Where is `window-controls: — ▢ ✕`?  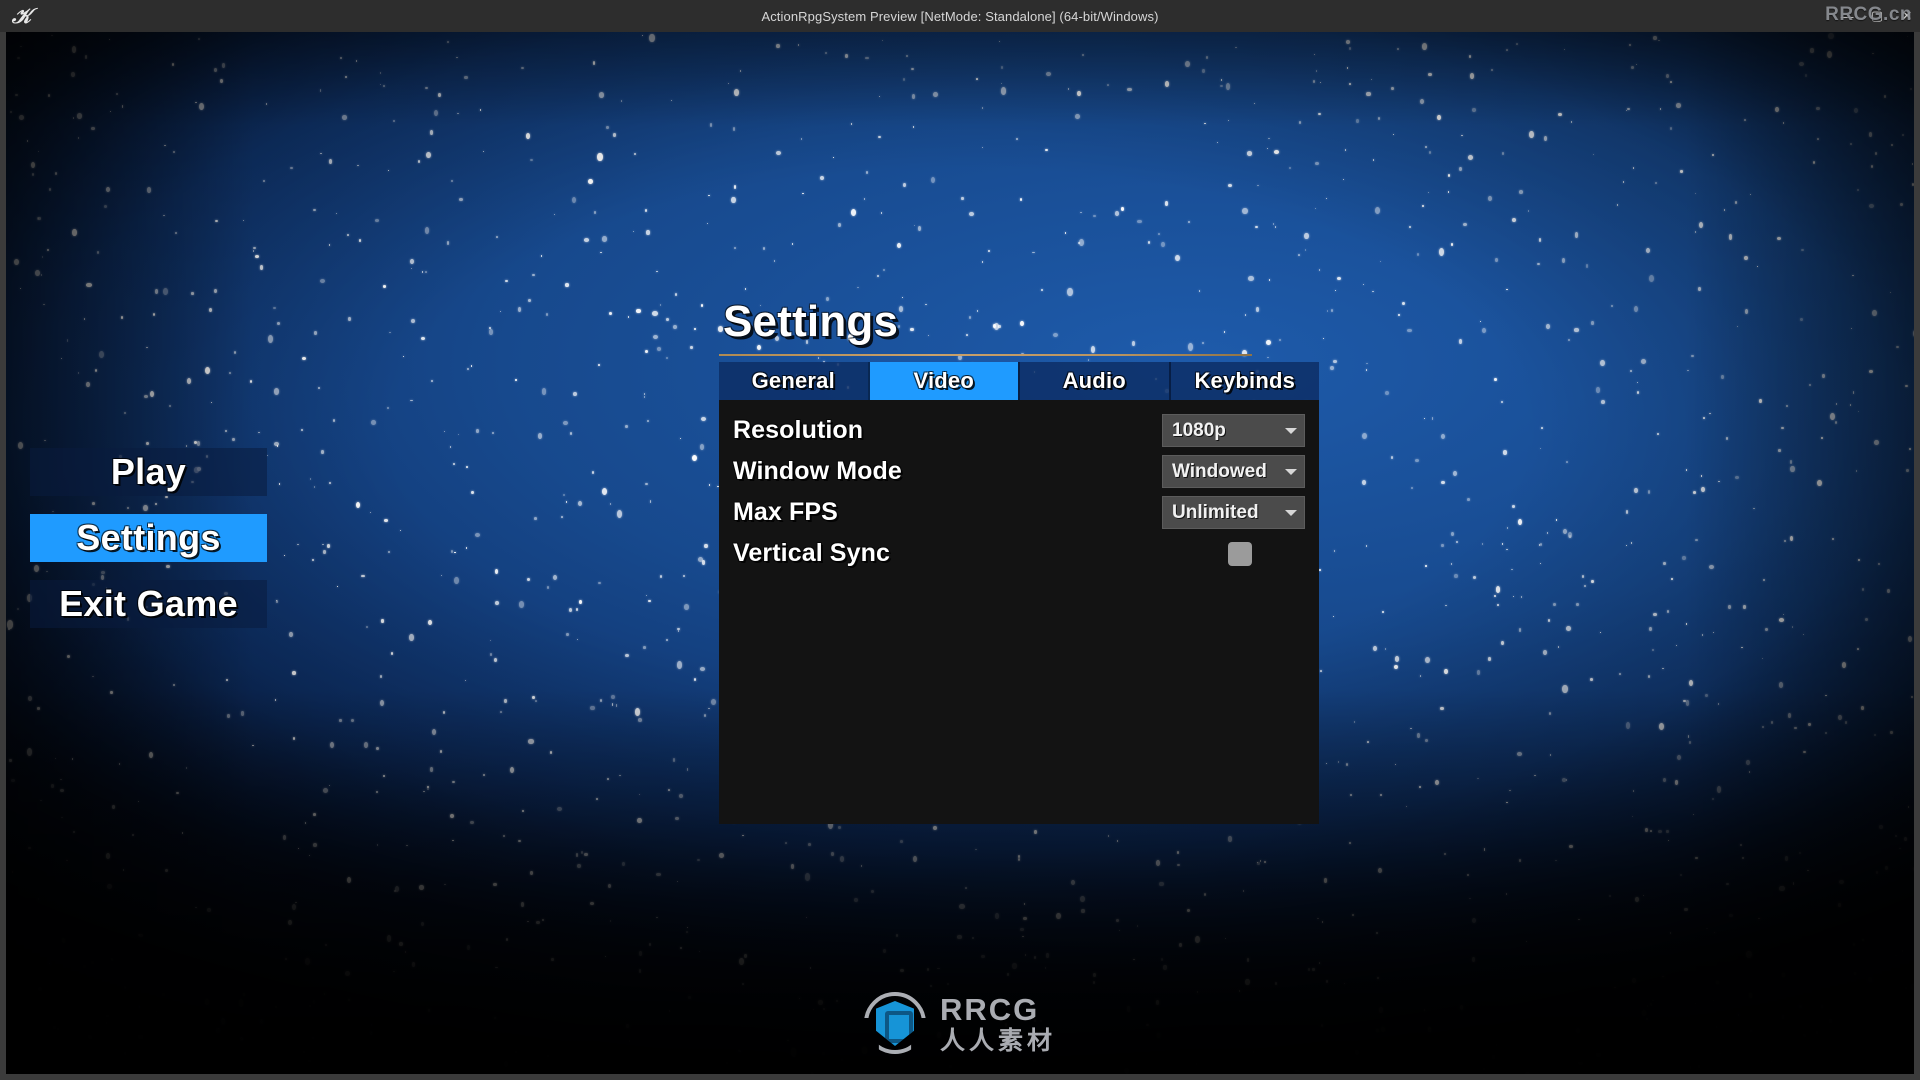
window-controls: — ▢ ✕ is located at coordinates (1877, 16).